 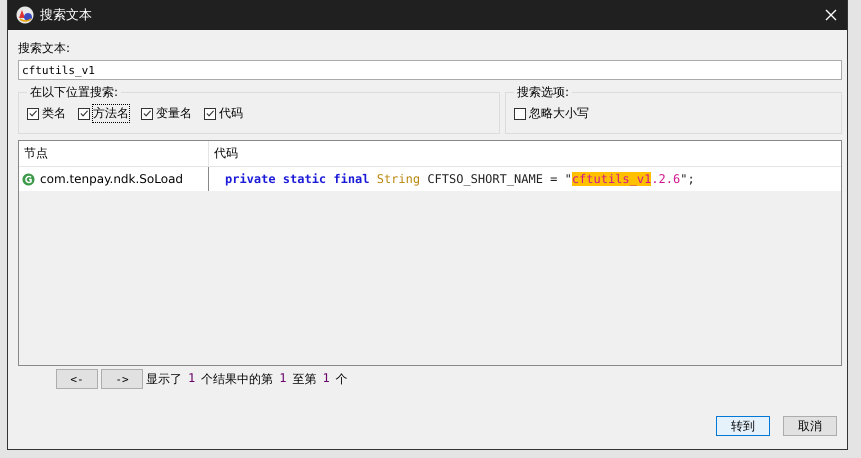 What do you see at coordinates (112, 179) in the screenshot?
I see `table-cell: com.tenpay.ndk.SoLoad` at bounding box center [112, 179].